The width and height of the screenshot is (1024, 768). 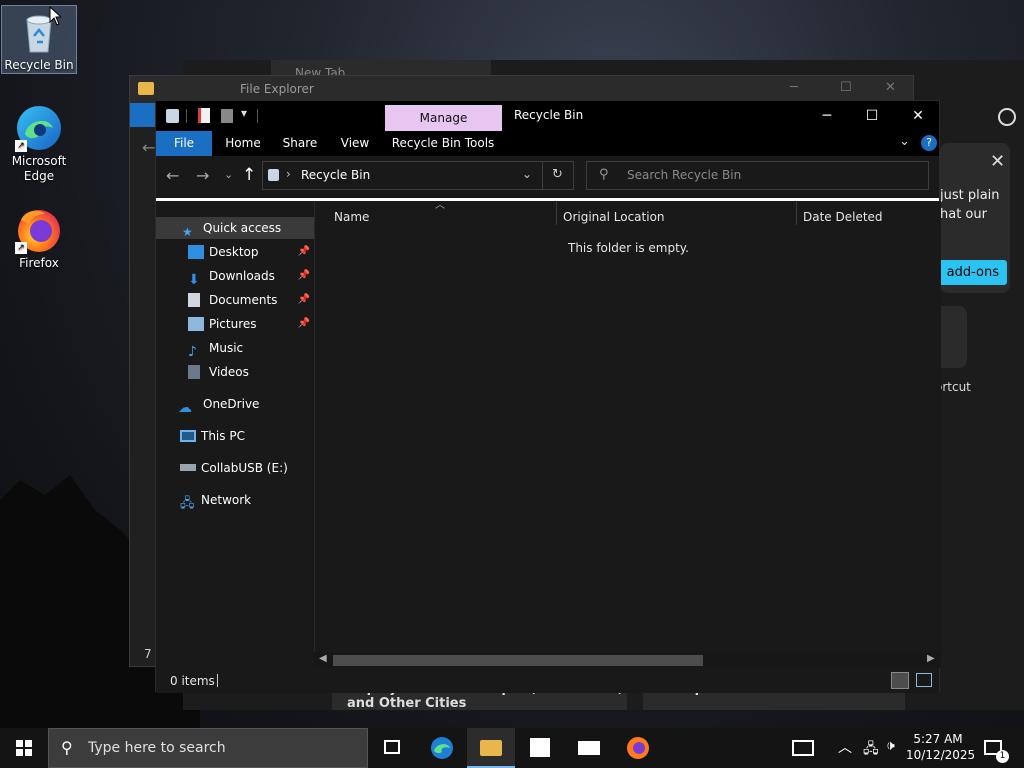 What do you see at coordinates (39, 230) in the screenshot?
I see `firefox-icon: ↗` at bounding box center [39, 230].